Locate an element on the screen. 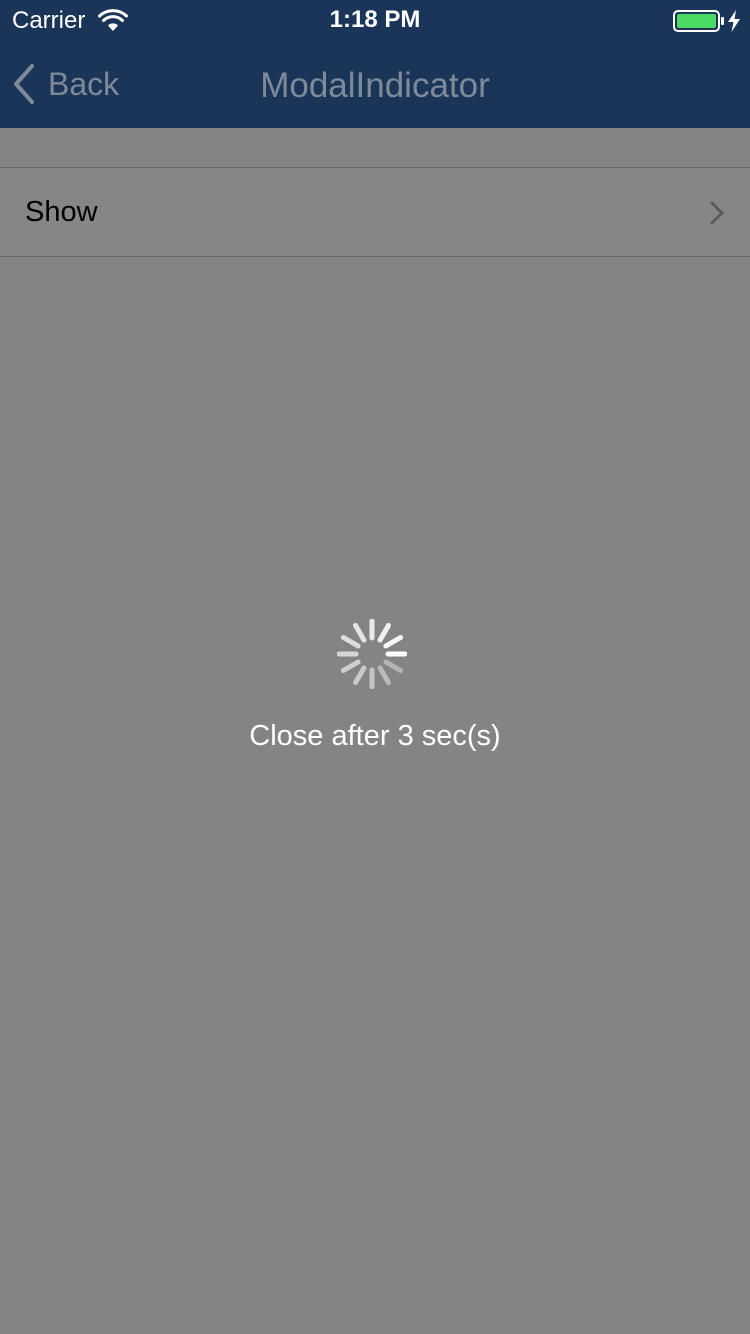  table-row-show: Show is located at coordinates (375, 212).